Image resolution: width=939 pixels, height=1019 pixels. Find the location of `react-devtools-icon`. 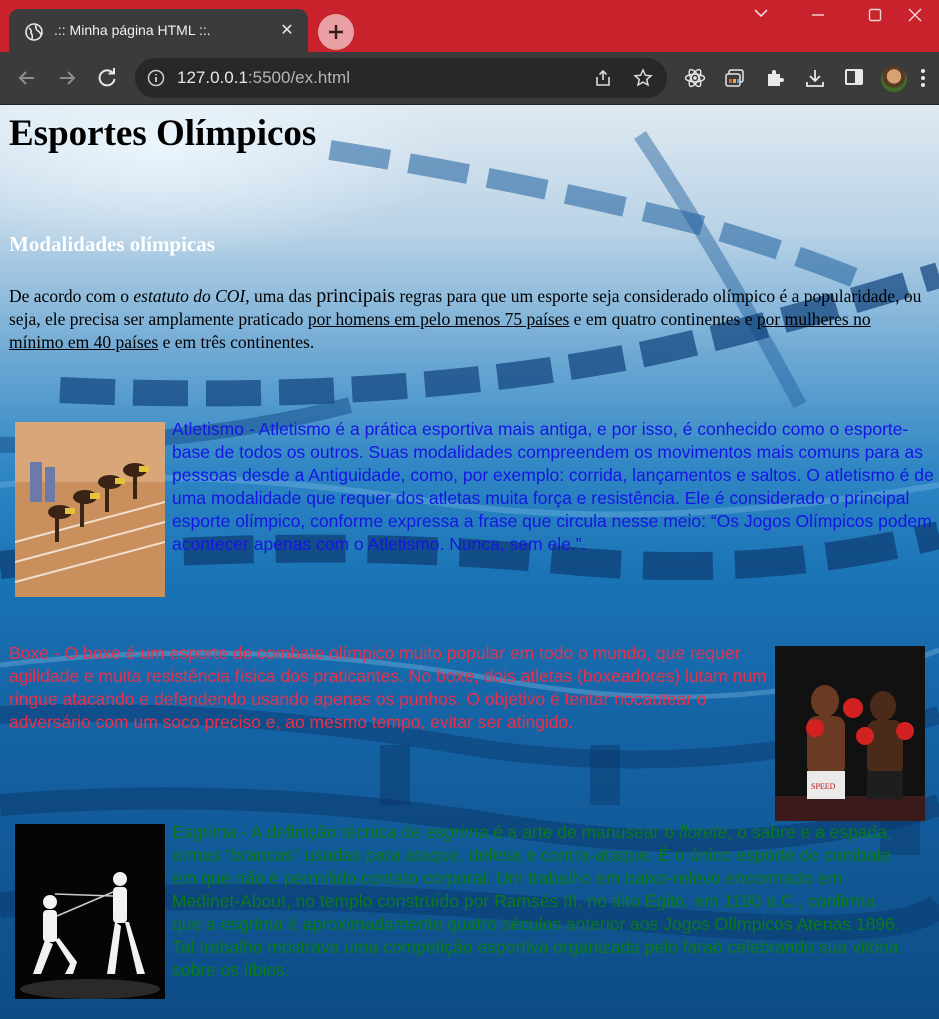

react-devtools-icon is located at coordinates (695, 78).